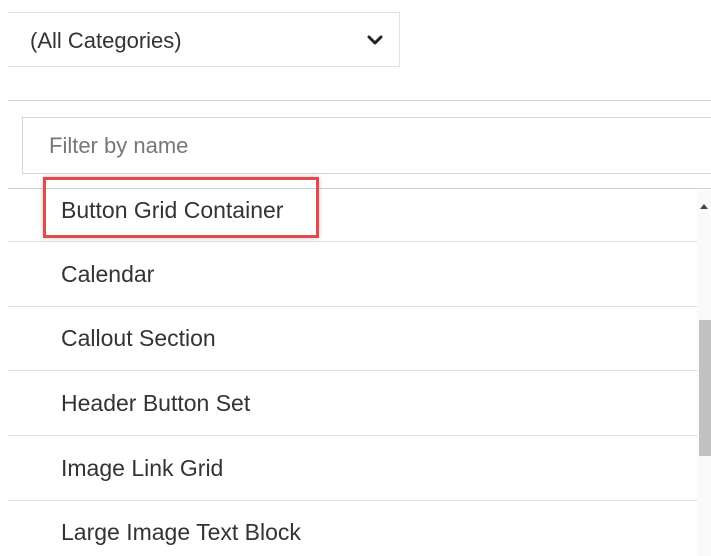  I want to click on list-item-large-image-text-block: Large Image Text Block, so click(352, 528).